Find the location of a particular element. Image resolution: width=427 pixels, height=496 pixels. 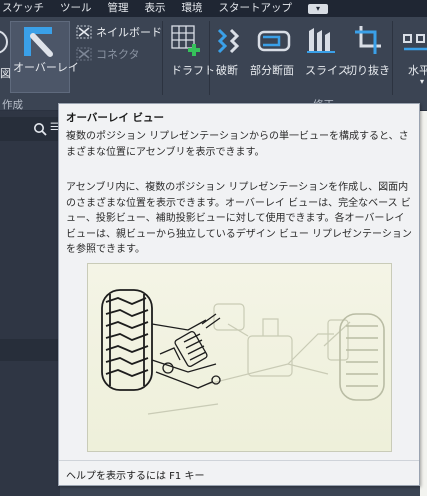

connector-button: コネクタ is located at coordinates (118, 54).